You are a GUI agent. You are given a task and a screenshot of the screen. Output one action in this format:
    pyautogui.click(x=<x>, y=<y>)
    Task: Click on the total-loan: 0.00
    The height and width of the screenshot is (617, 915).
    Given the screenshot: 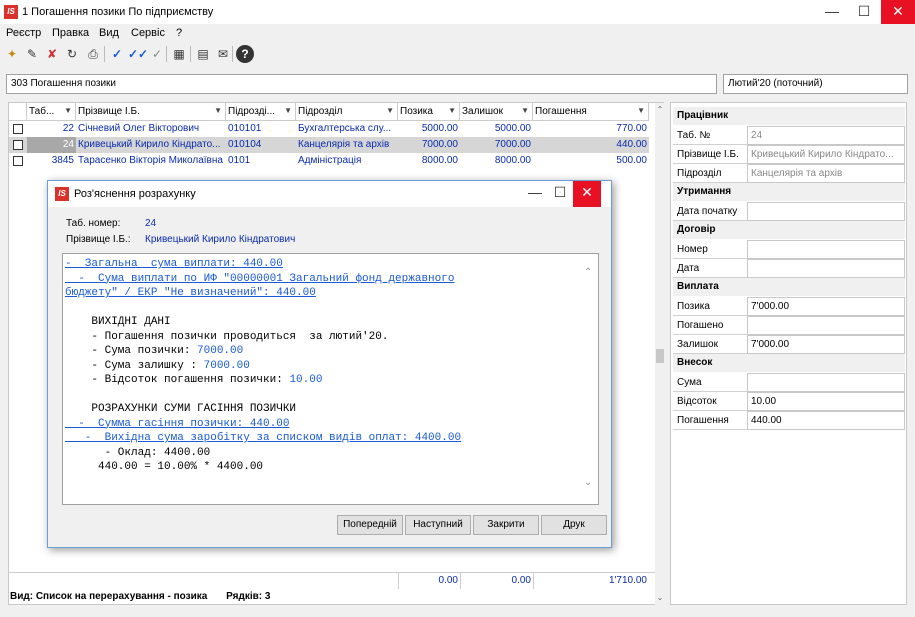 What is the action you would take?
    pyautogui.click(x=429, y=581)
    